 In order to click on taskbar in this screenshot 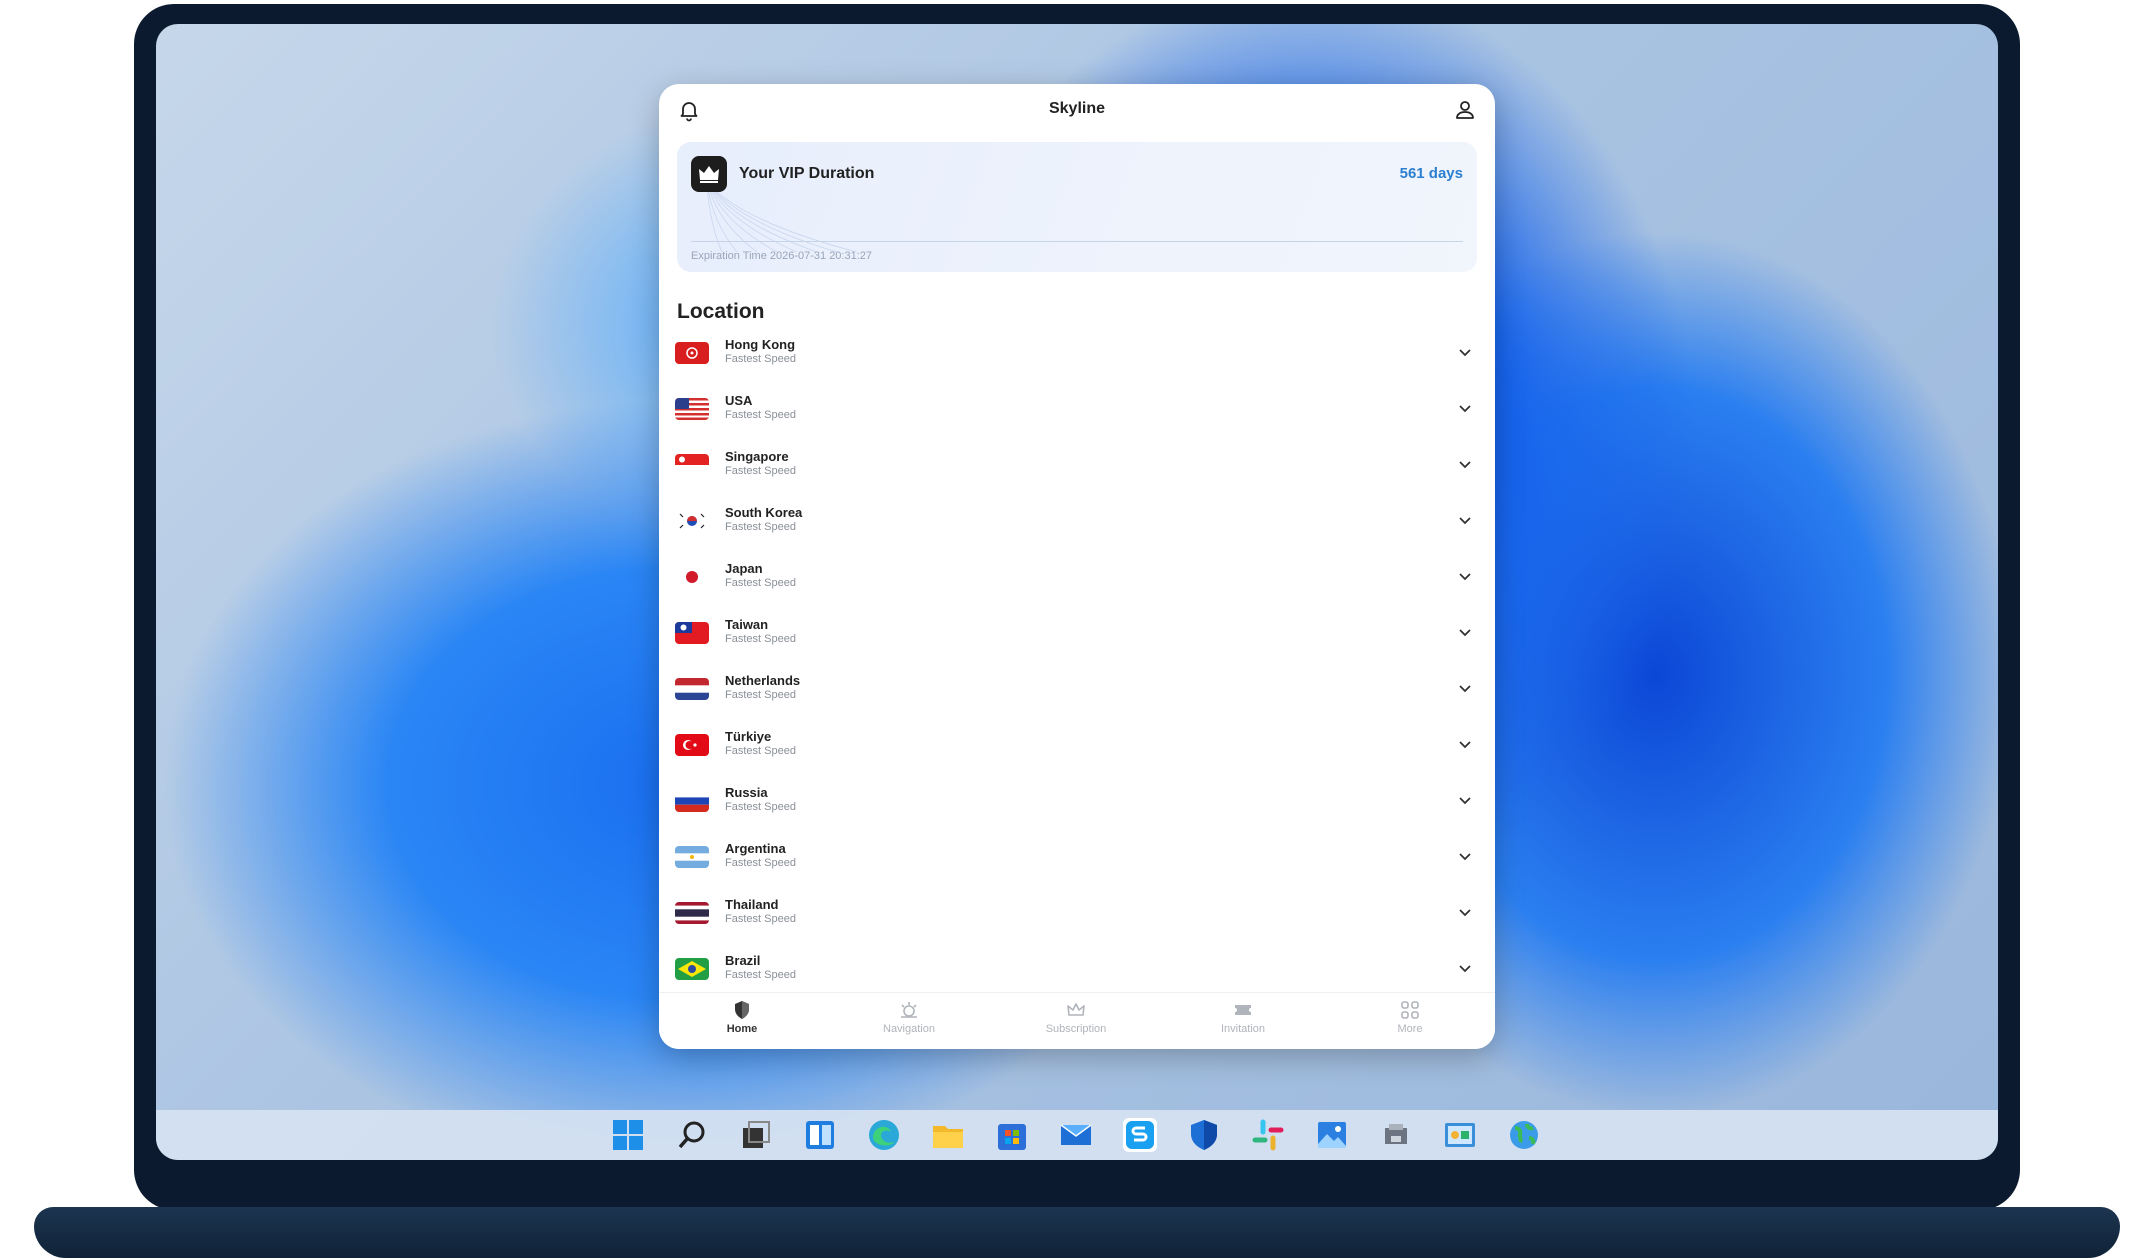, I will do `click(1077, 1135)`.